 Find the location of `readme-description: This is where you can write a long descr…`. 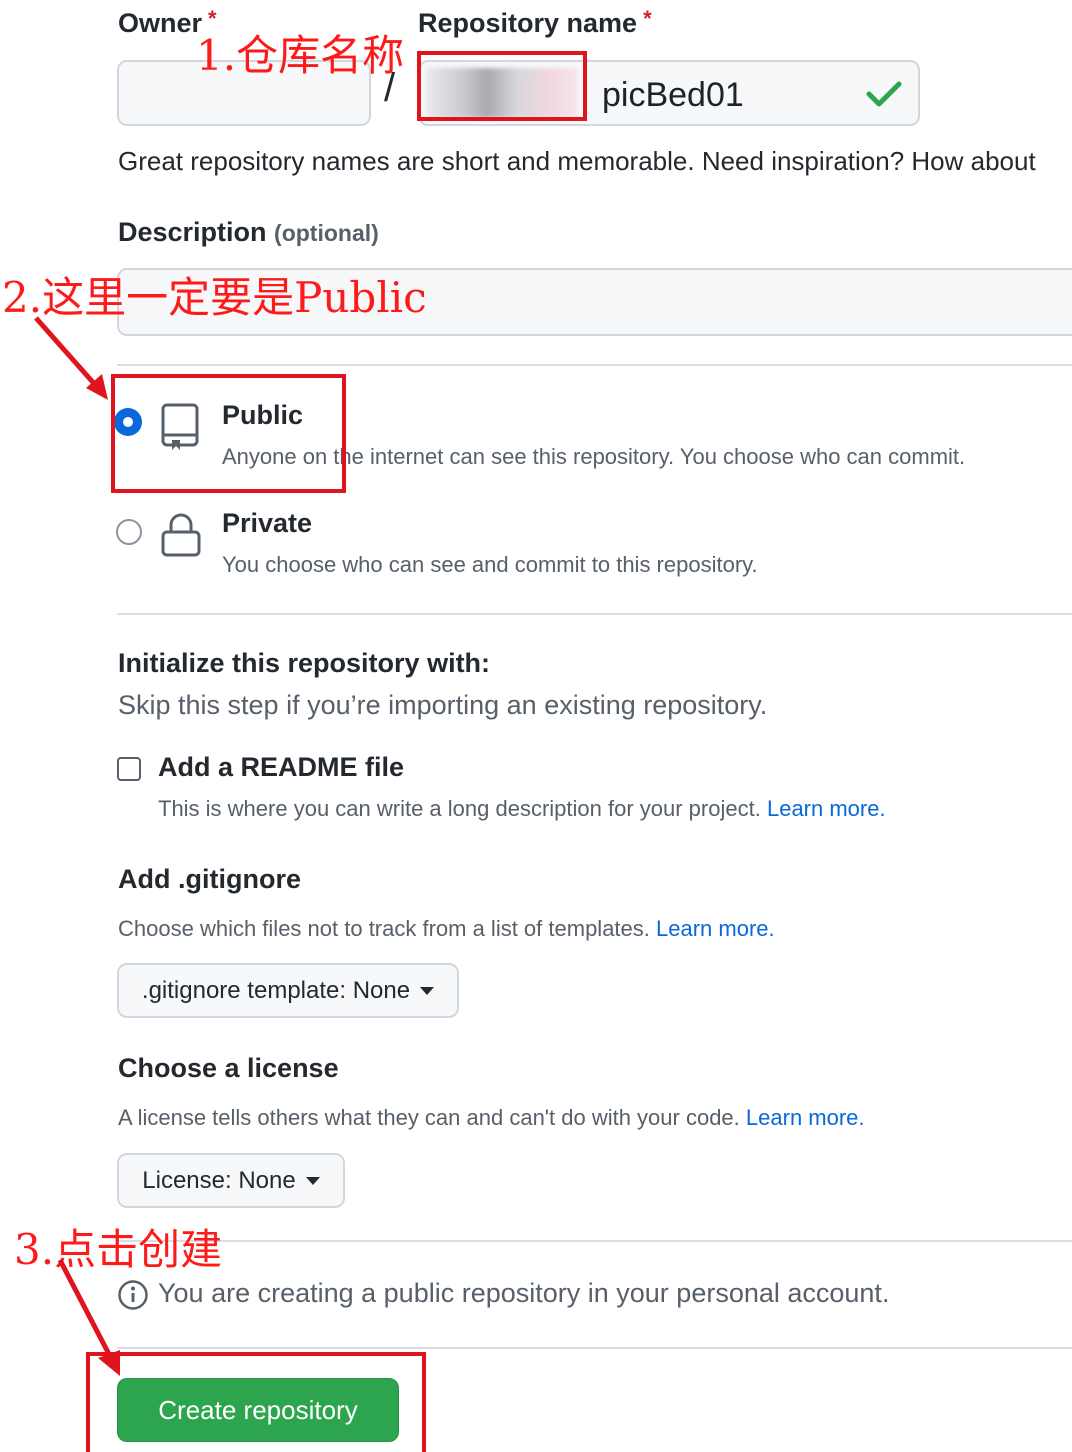

readme-description: This is where you can write a long descr… is located at coordinates (522, 809).